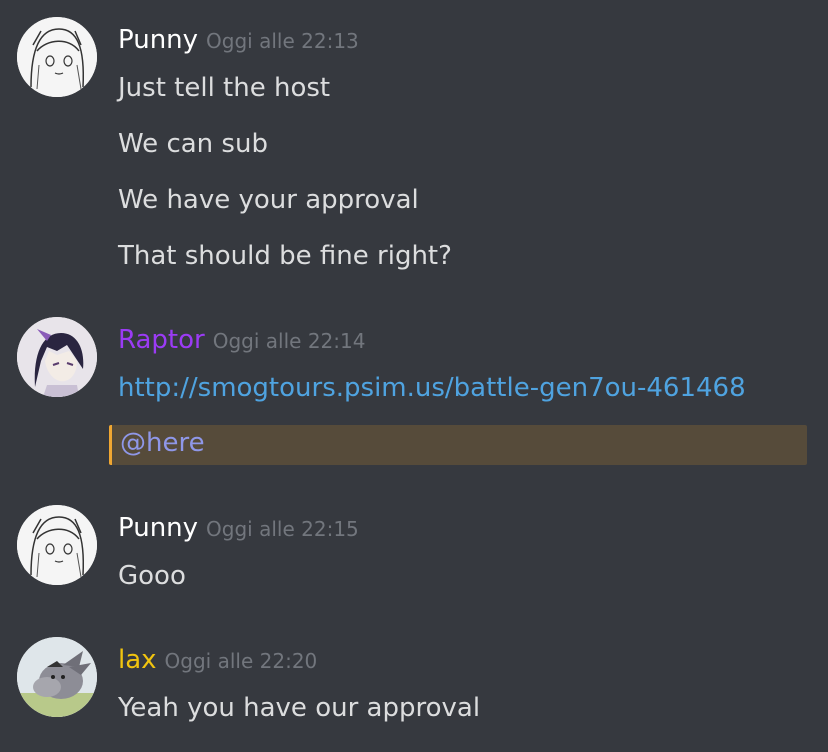 The image size is (828, 752). I want to click on here-mention: @here, so click(162, 443).